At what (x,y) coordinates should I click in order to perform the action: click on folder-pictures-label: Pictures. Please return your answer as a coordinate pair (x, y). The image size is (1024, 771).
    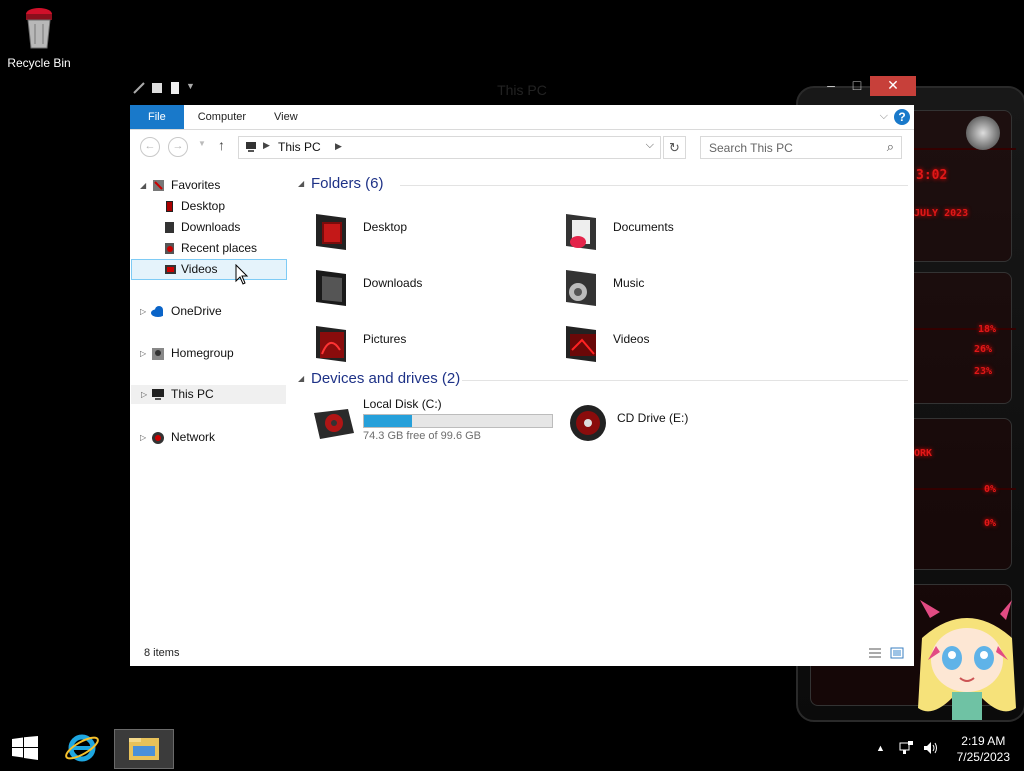
    Looking at the image, I should click on (385, 339).